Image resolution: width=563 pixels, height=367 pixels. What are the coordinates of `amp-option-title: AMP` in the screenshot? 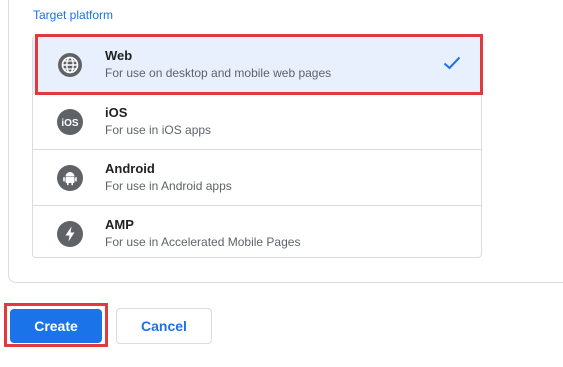 It's located at (119, 224).